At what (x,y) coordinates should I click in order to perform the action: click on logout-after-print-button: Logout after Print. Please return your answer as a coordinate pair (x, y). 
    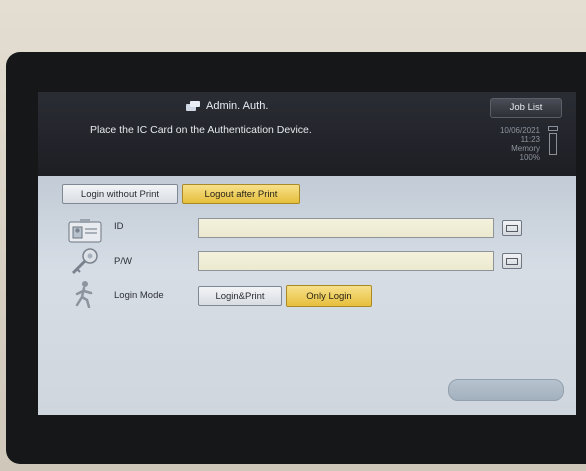
    Looking at the image, I should click on (241, 194).